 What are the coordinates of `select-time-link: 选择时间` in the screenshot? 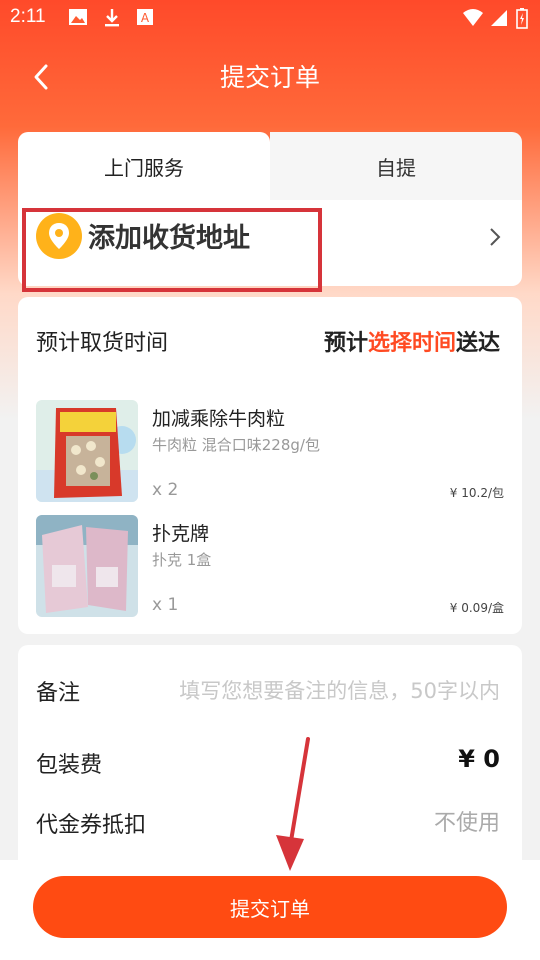 It's located at (412, 343).